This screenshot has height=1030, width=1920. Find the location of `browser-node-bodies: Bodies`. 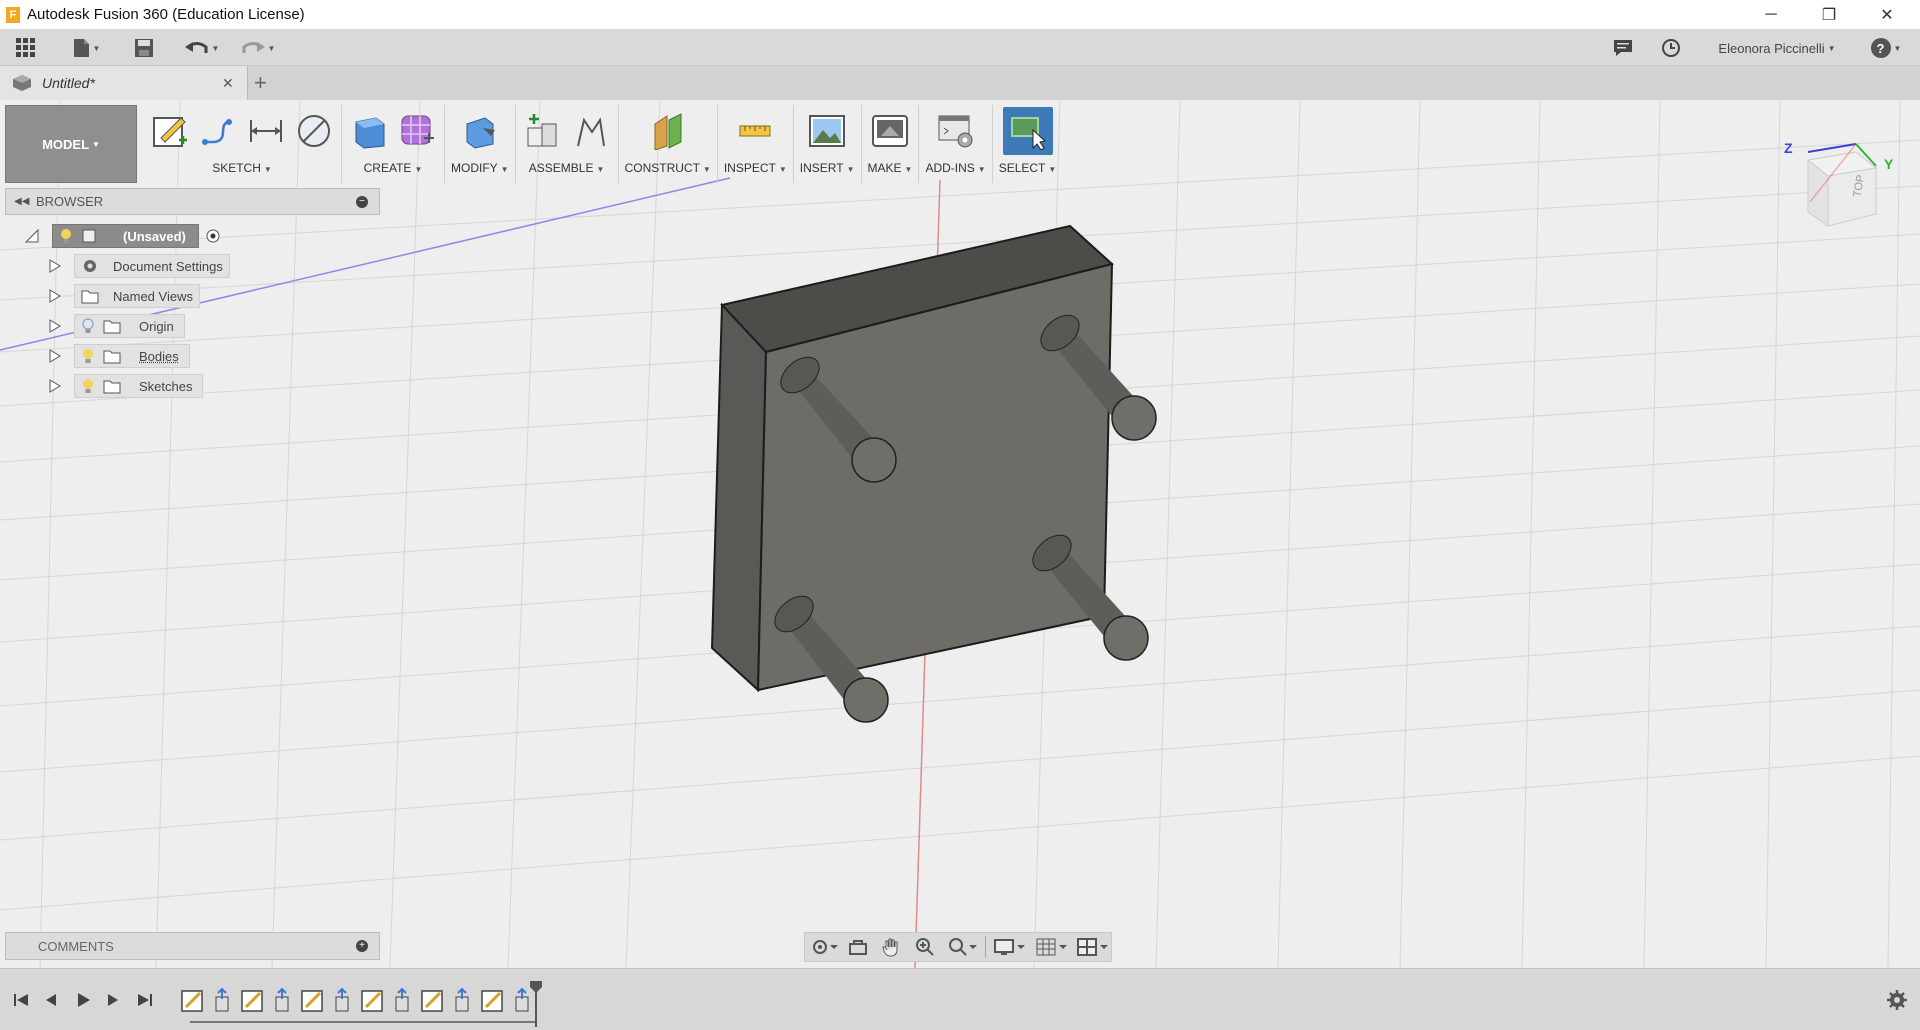

browser-node-bodies: Bodies is located at coordinates (119, 356).